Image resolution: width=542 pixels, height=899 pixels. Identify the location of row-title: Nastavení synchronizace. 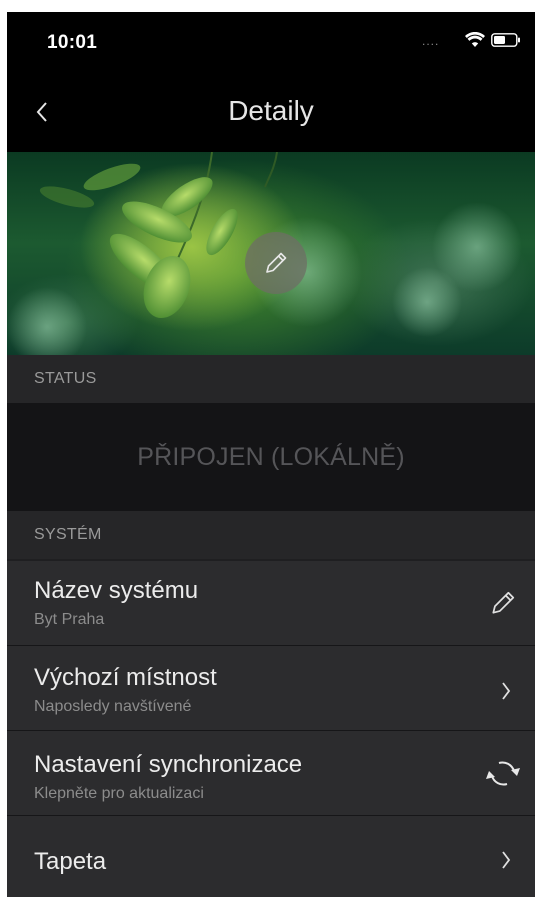
(168, 764).